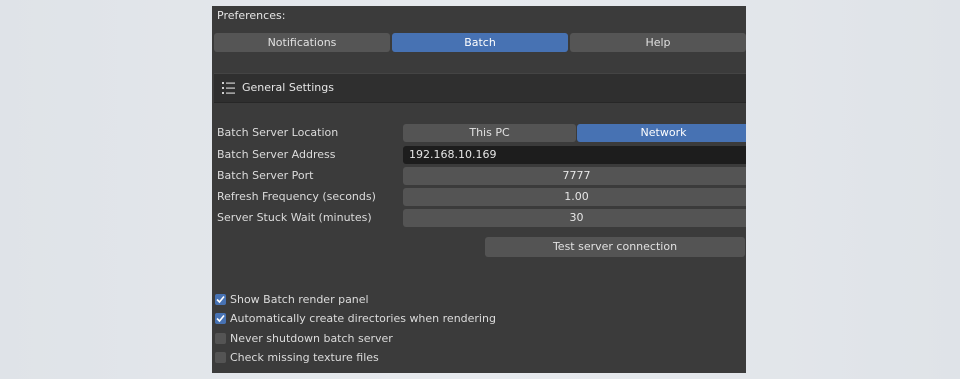  I want to click on tab-bar: Notifications Batch Help, so click(480, 42).